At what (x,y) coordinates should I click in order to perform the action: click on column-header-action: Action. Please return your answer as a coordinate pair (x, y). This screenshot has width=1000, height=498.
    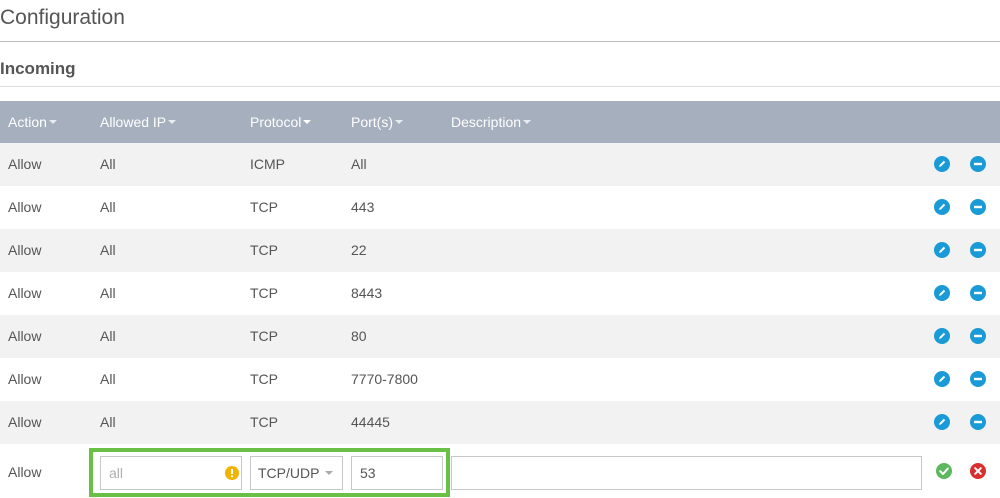
    Looking at the image, I should click on (32, 122).